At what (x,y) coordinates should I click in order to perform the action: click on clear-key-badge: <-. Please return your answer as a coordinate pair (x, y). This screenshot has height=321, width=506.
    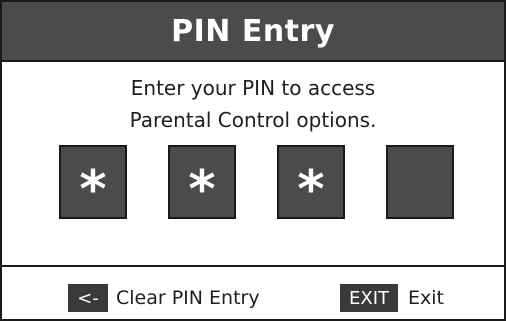
    Looking at the image, I should click on (88, 298).